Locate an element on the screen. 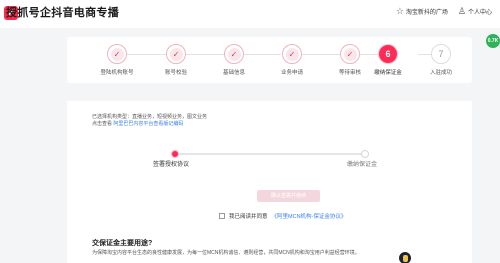 Image resolution: width=500 pixels, height=263 pixels. step-basic-info: ✓ 基础信息 is located at coordinates (234, 60).